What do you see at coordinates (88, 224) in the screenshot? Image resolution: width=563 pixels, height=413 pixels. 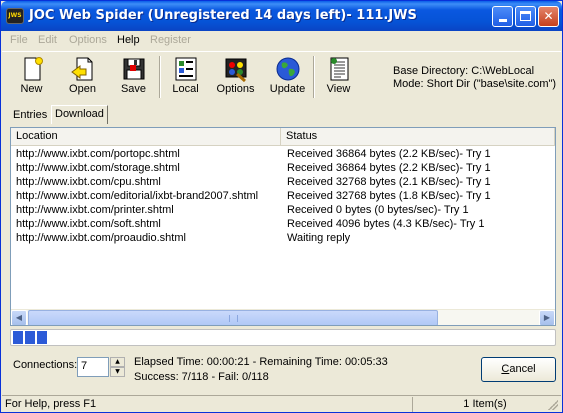 I see `row-location: http://www.ixbt.com/soft.shtml` at bounding box center [88, 224].